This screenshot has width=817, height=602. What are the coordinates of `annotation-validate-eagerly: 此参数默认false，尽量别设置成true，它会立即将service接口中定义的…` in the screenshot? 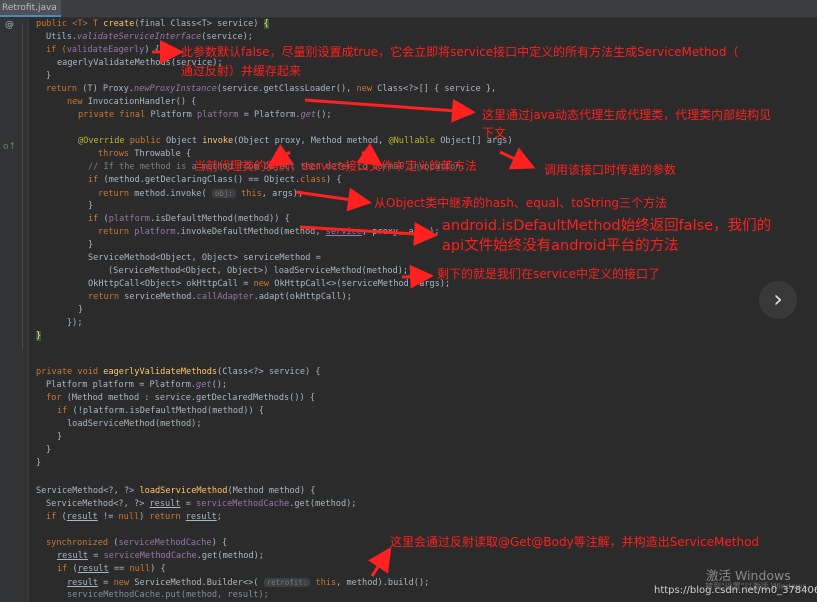 It's located at (460, 52).